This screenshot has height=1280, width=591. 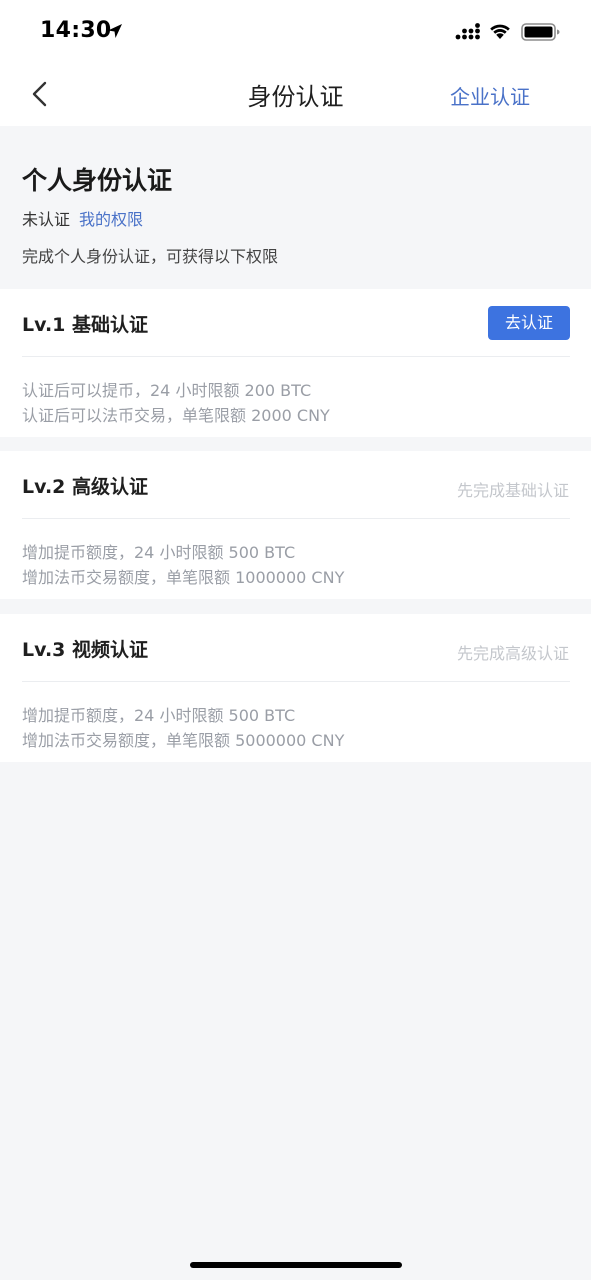 I want to click on enterprise-verification-link: 企业认证, so click(x=490, y=95).